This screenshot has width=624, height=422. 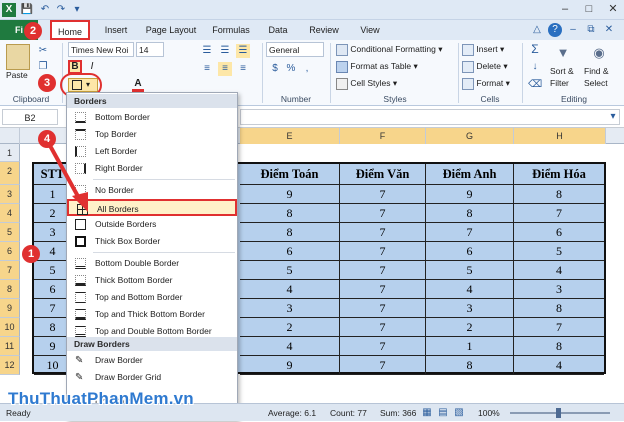 What do you see at coordinates (459, 413) in the screenshot?
I see `page-break-view-icon: ▧` at bounding box center [459, 413].